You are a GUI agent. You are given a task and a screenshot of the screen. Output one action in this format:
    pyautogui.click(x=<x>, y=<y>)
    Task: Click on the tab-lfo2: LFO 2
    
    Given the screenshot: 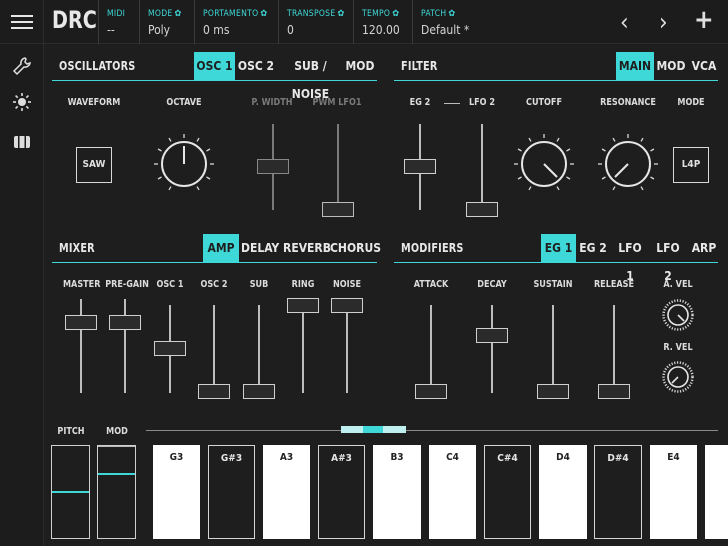 What is the action you would take?
    pyautogui.click(x=668, y=258)
    